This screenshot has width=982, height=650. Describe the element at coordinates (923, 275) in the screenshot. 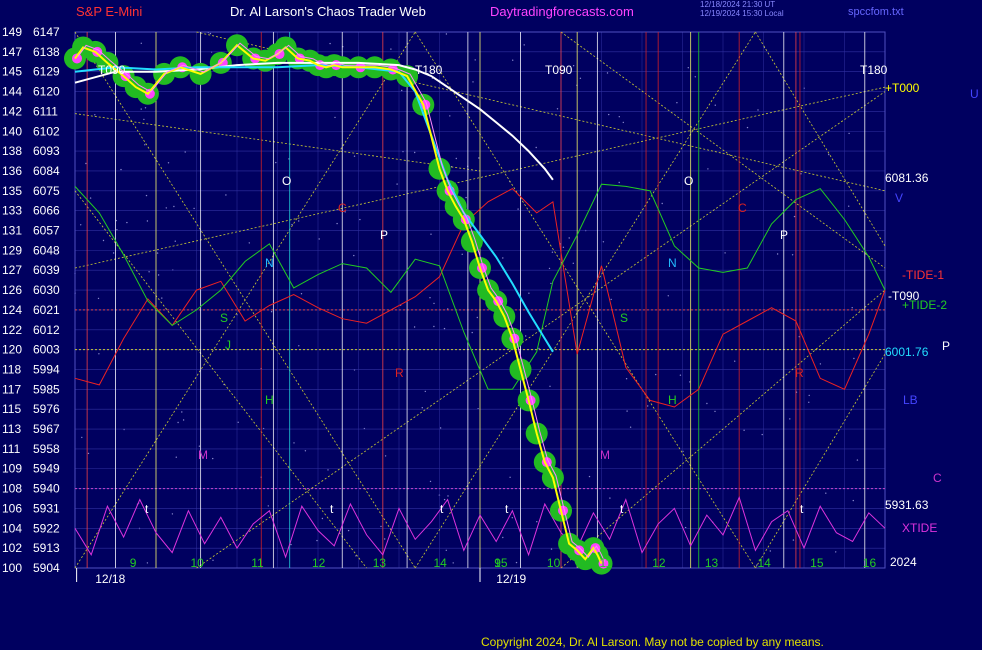

I see `right-annotation: -TIDE-1` at that location.